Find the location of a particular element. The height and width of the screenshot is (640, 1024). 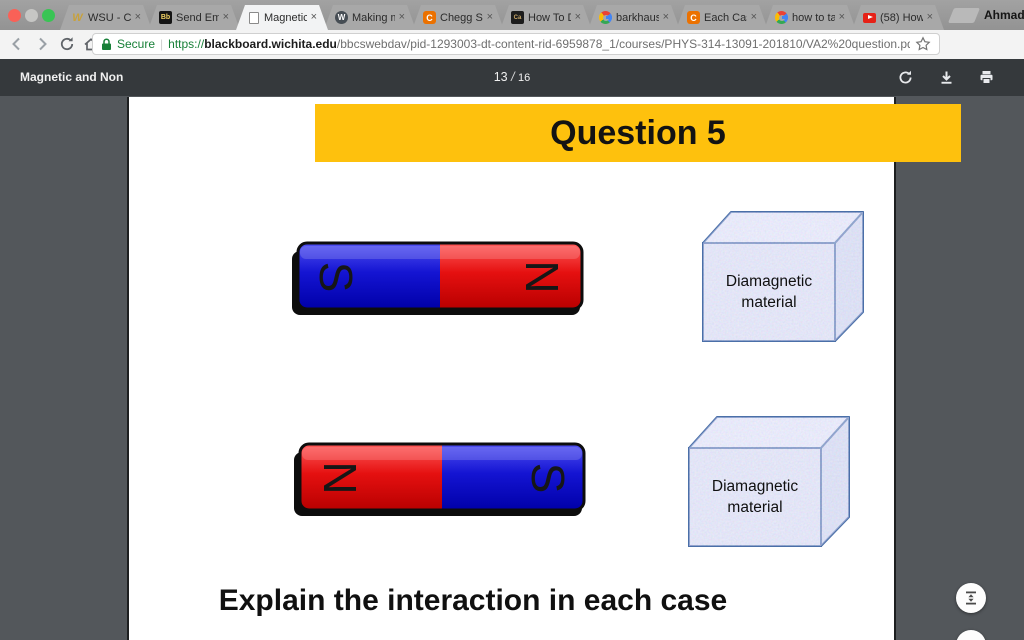

bookmark-star-icon is located at coordinates (923, 44).